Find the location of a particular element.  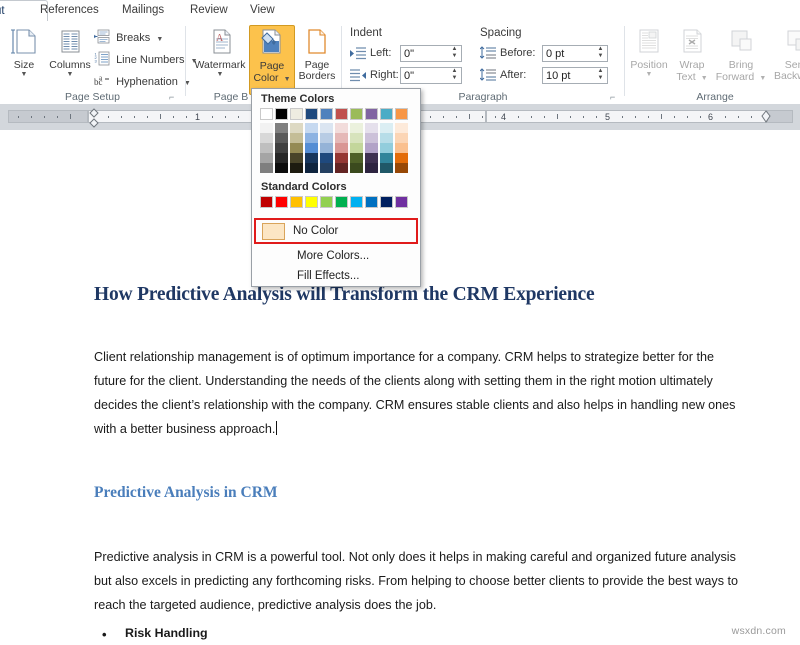

standard-swatch-yellow is located at coordinates (311, 202).